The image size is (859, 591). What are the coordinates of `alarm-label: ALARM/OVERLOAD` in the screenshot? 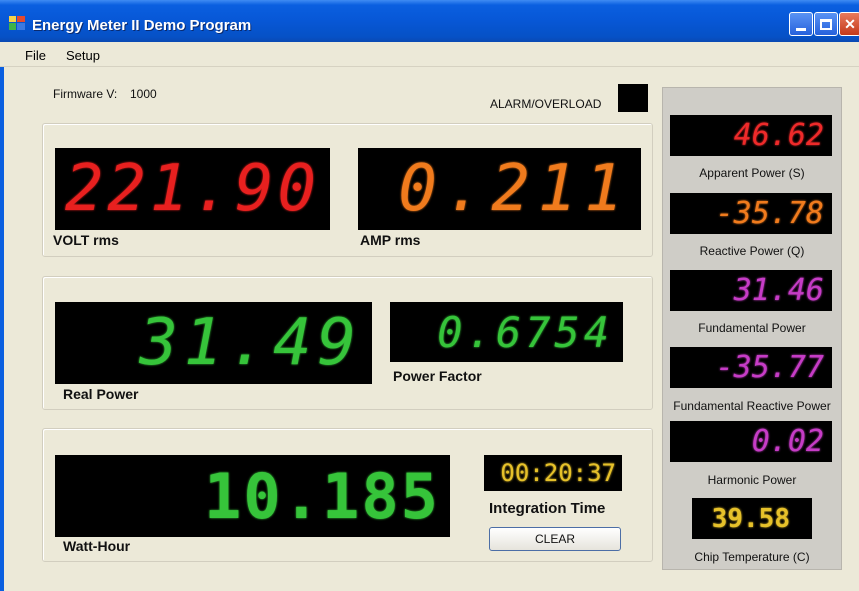 It's located at (546, 104).